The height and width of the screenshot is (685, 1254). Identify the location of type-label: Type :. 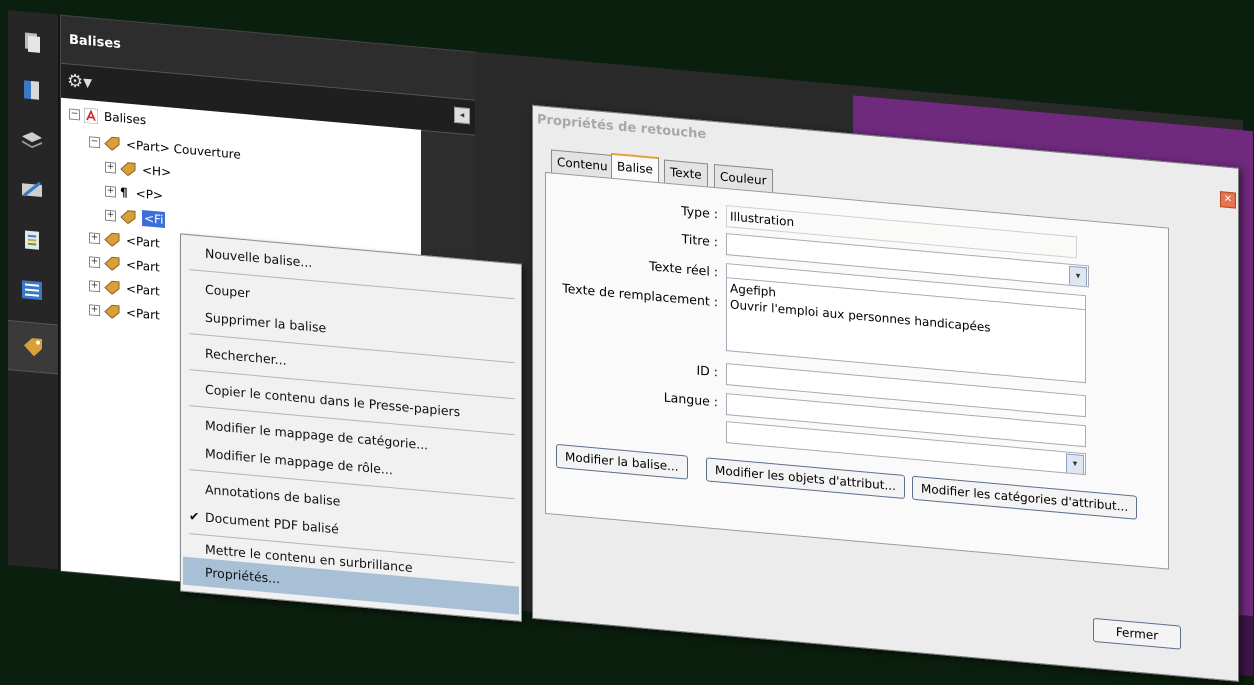
(699, 212).